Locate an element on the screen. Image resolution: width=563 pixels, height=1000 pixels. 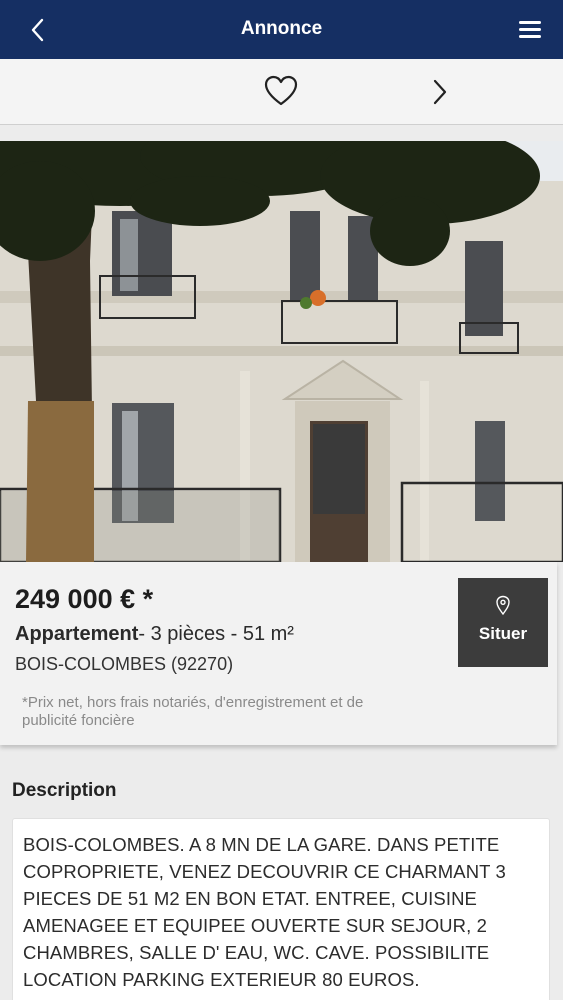
next-listing-button is located at coordinates (440, 92).